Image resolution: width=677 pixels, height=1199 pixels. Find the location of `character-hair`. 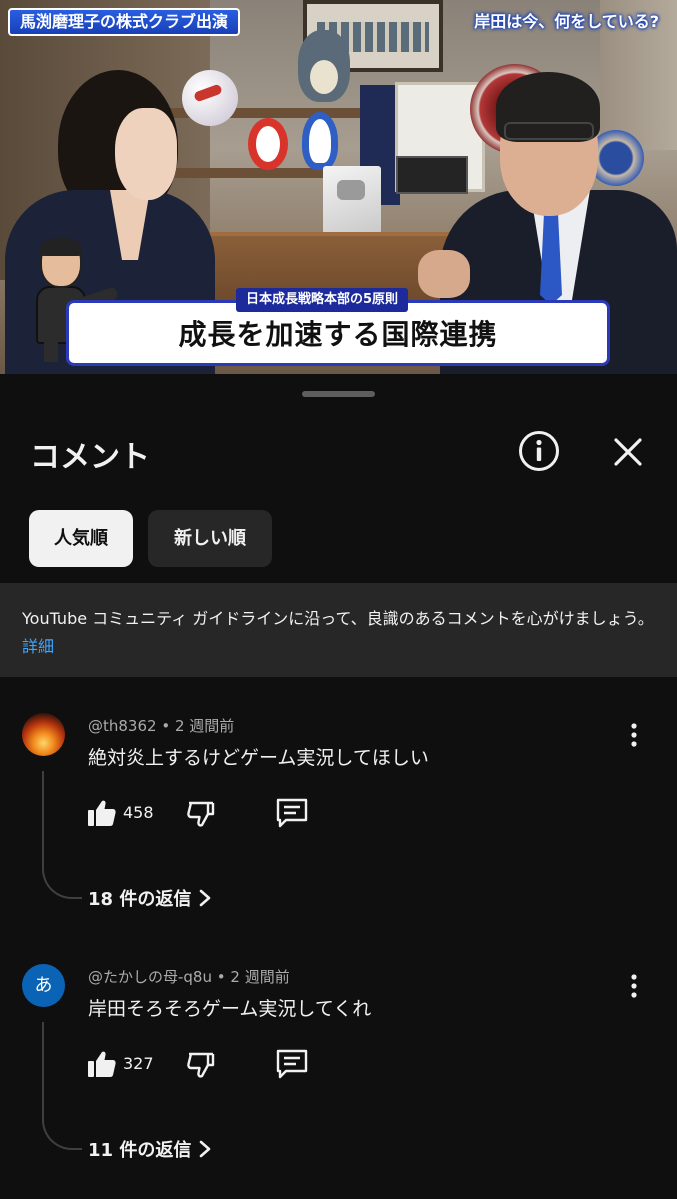

character-hair is located at coordinates (61, 247).